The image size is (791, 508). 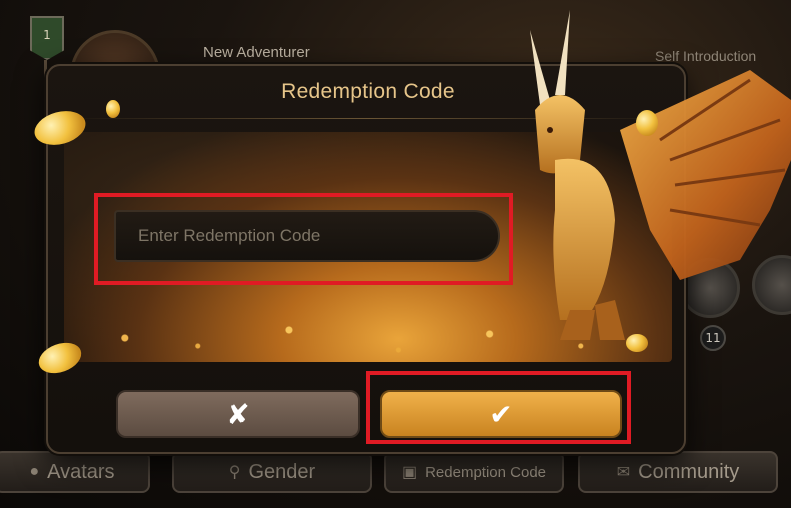 I want to click on confirm-highlight-box, so click(x=498, y=407).